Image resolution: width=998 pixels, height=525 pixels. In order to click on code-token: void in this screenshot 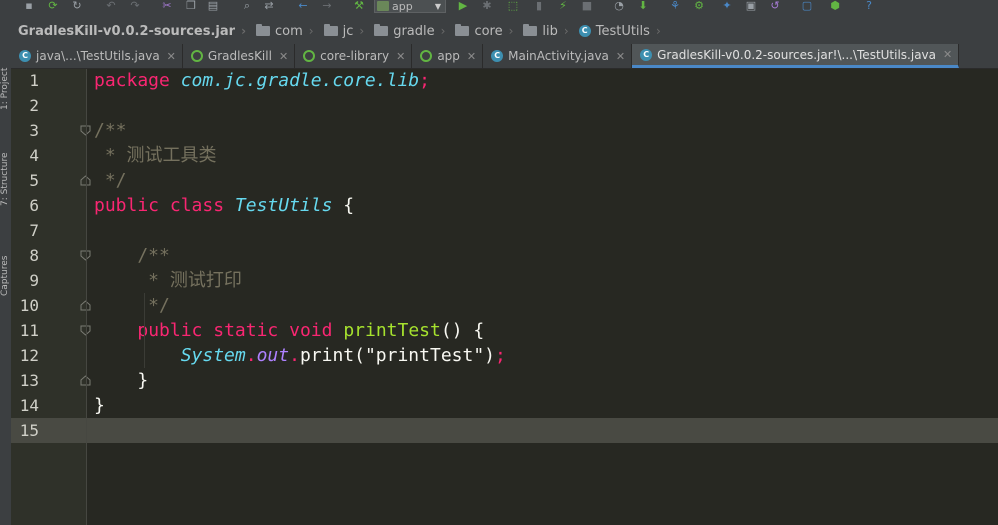, I will do `click(311, 330)`.